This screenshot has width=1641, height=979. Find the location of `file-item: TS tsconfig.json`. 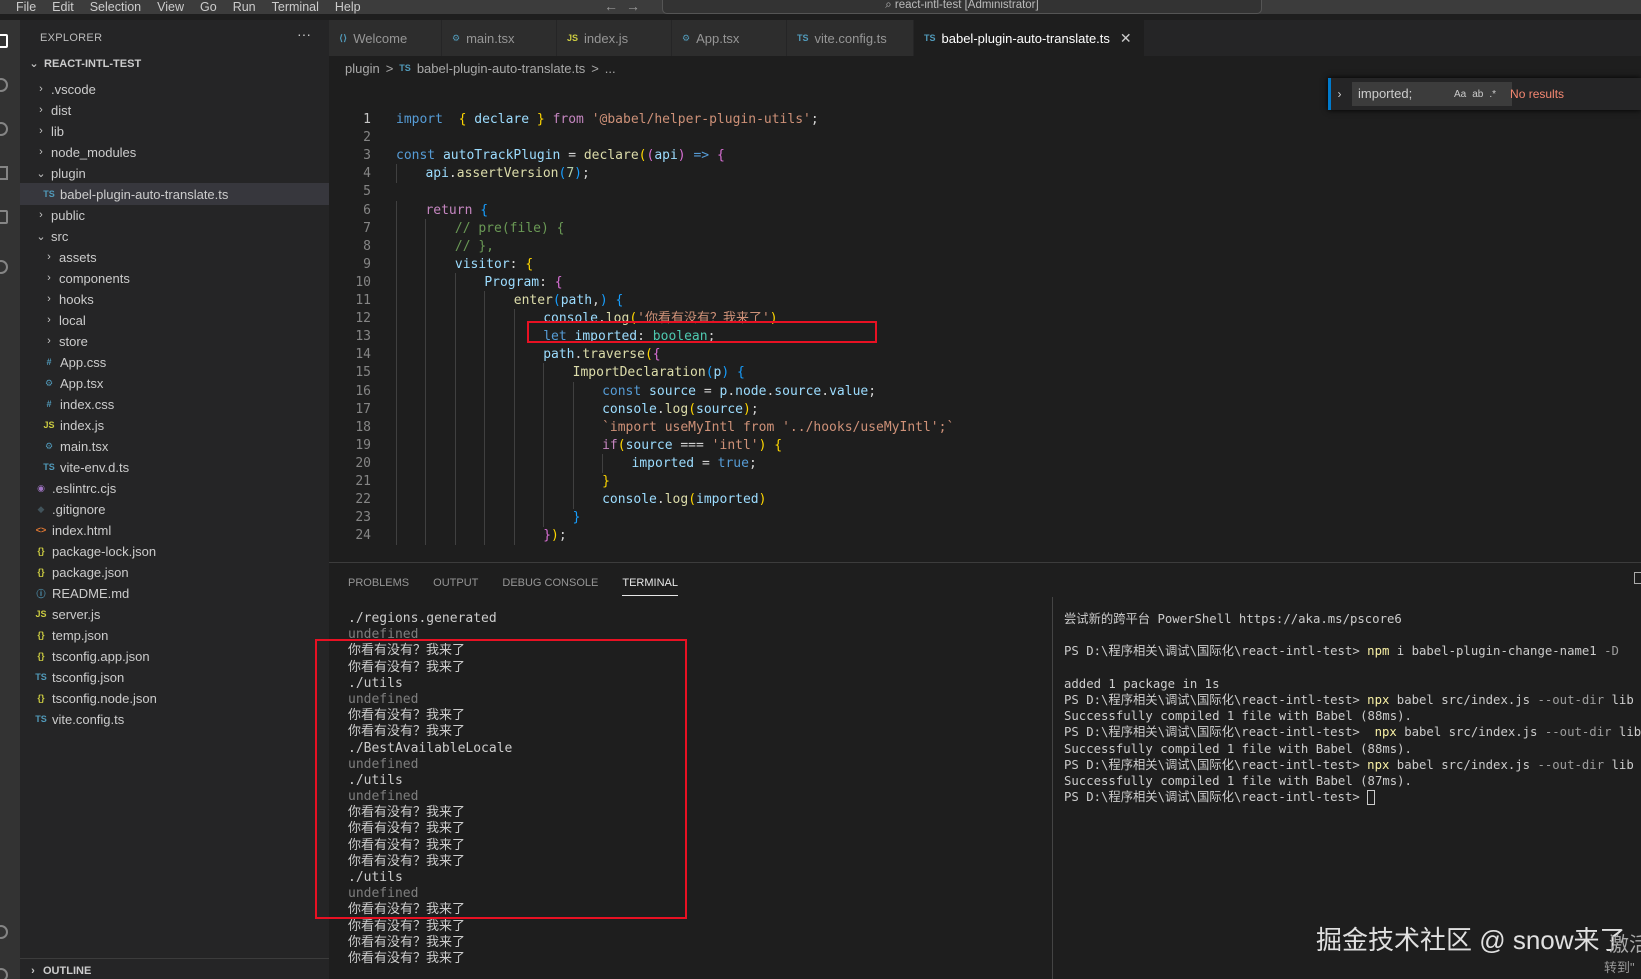

file-item: TS tsconfig.json is located at coordinates (174, 677).